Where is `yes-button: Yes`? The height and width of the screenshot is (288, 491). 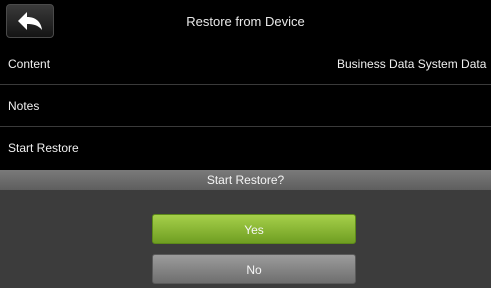
yes-button: Yes is located at coordinates (254, 229).